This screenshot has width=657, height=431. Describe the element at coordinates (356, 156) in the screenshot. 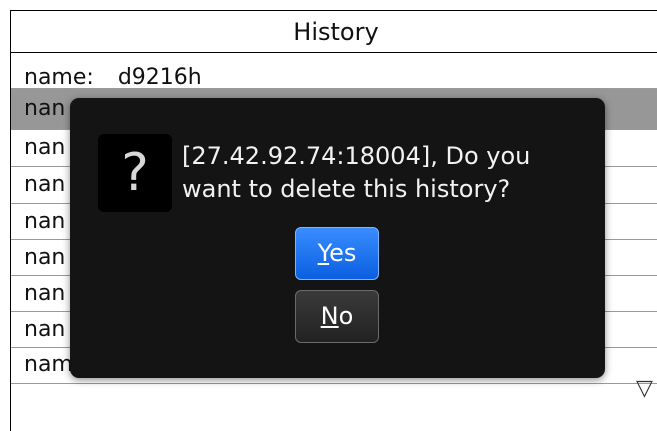

I see `dialog-message-line1: [27.42.92.74:18004], Do you` at that location.